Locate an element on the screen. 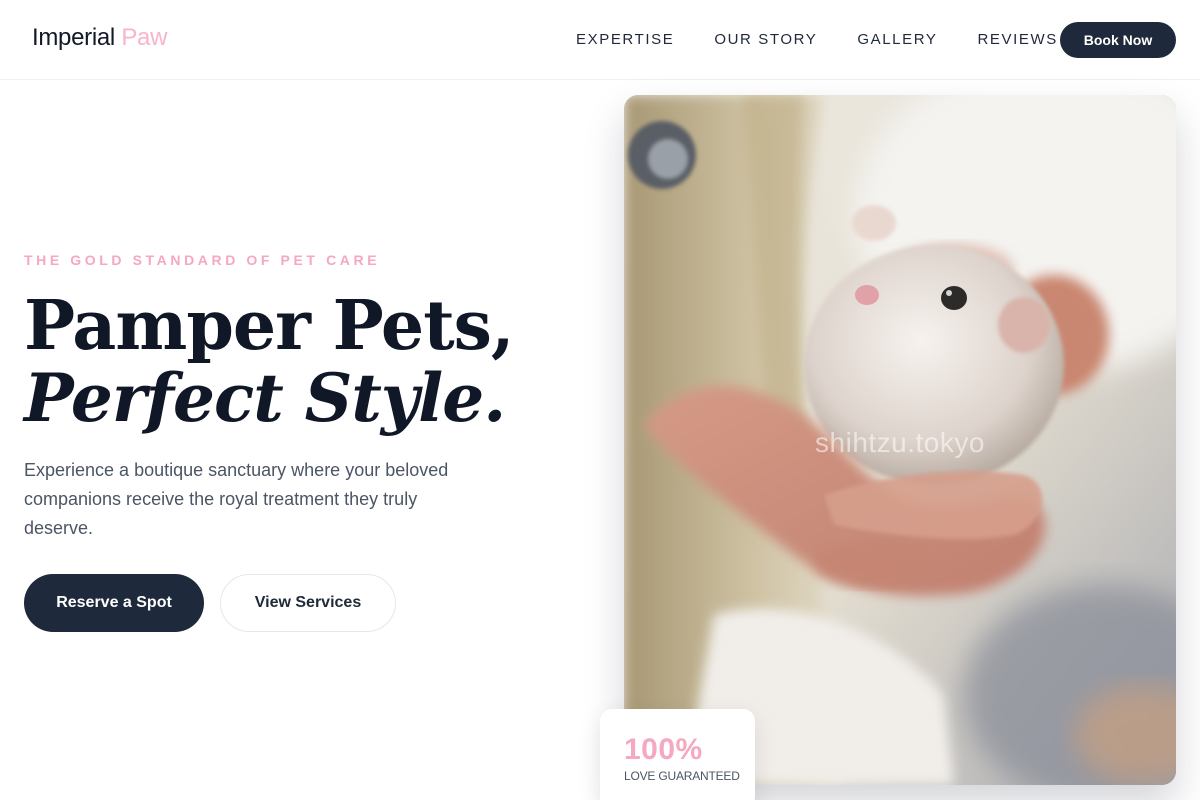 This screenshot has height=800, width=1200. stat-label: LOVE GUARANTEED is located at coordinates (682, 776).